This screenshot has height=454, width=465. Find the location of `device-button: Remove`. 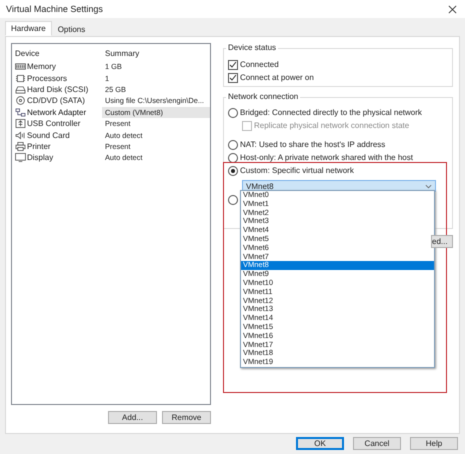

device-button: Remove is located at coordinates (186, 417).